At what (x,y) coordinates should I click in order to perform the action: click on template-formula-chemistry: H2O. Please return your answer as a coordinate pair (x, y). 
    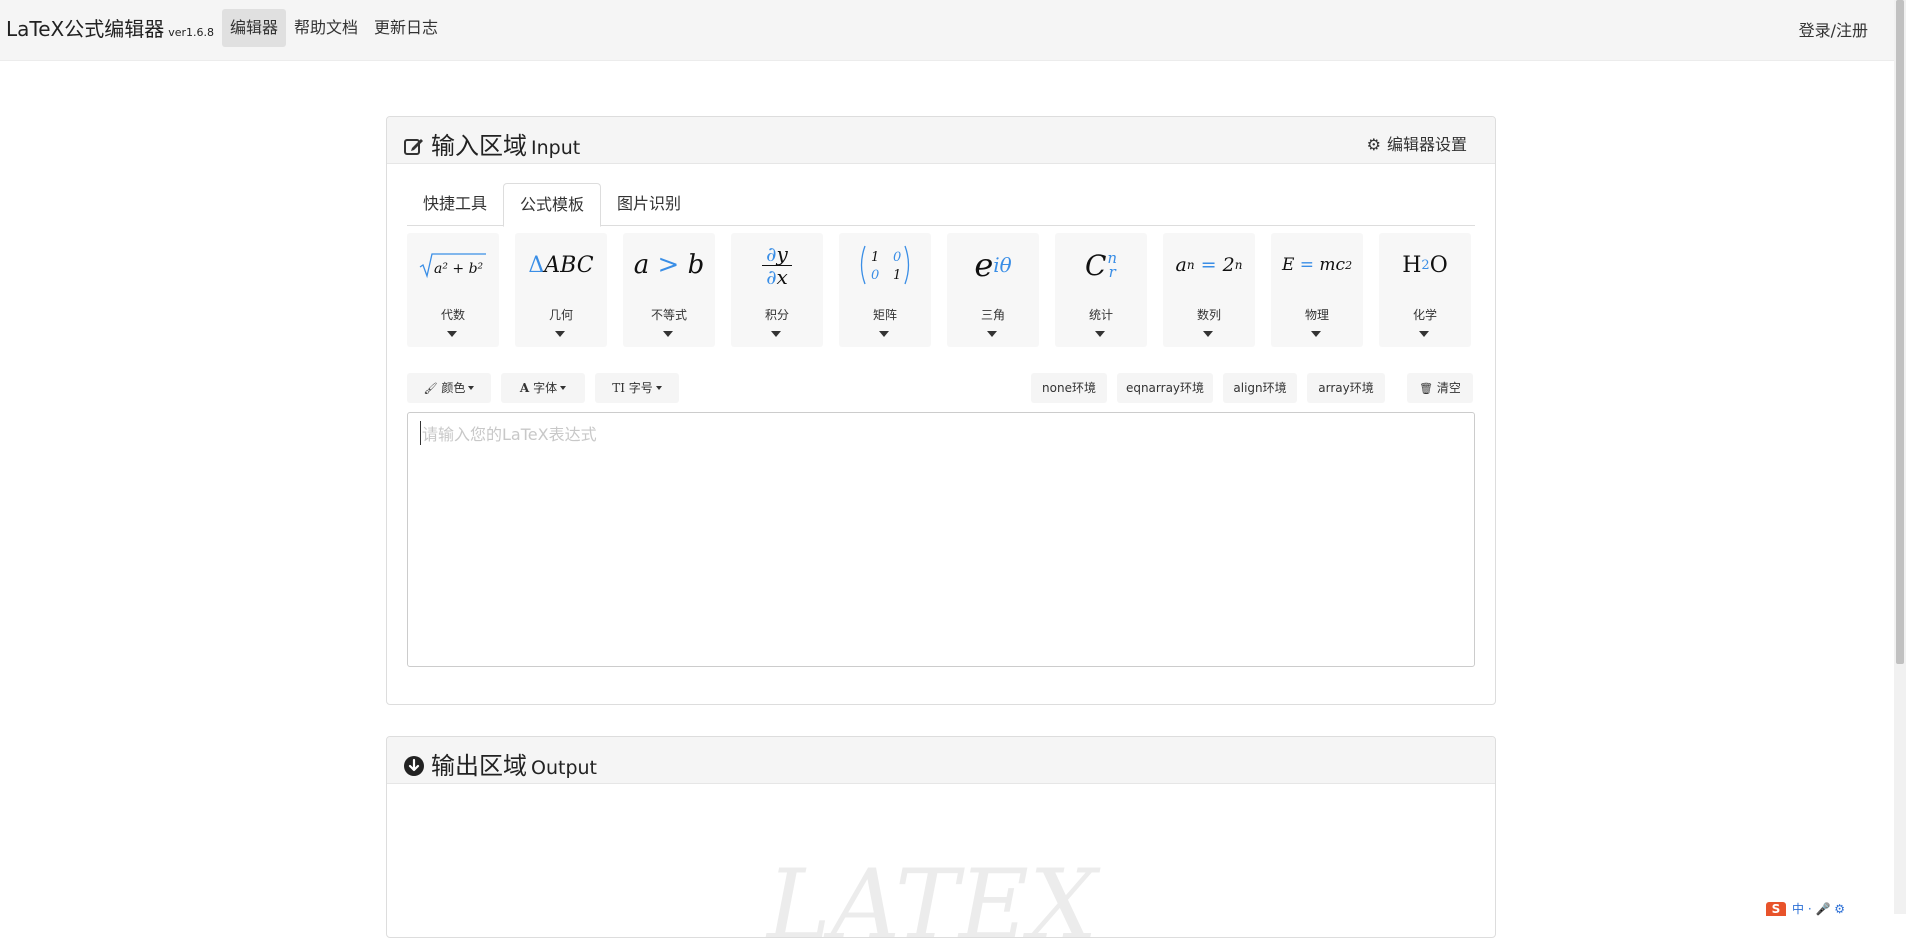
    Looking at the image, I should click on (1425, 265).